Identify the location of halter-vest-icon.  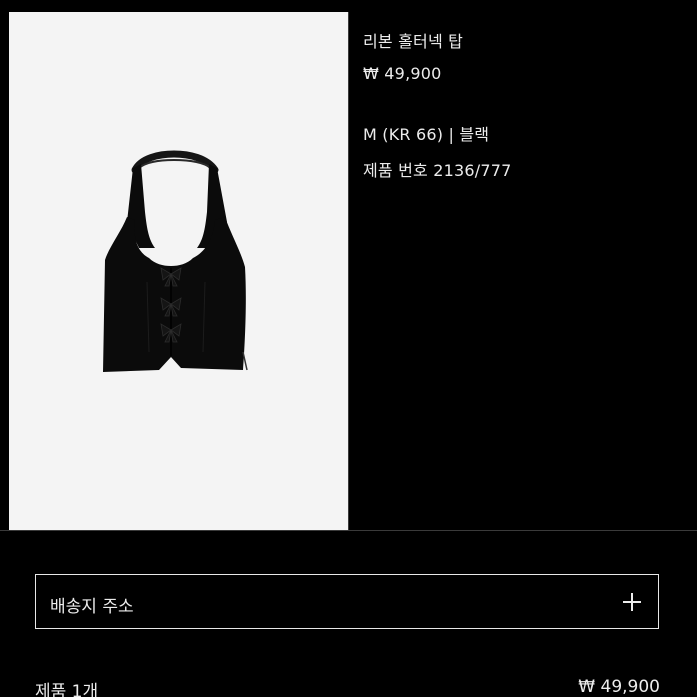
(175, 261).